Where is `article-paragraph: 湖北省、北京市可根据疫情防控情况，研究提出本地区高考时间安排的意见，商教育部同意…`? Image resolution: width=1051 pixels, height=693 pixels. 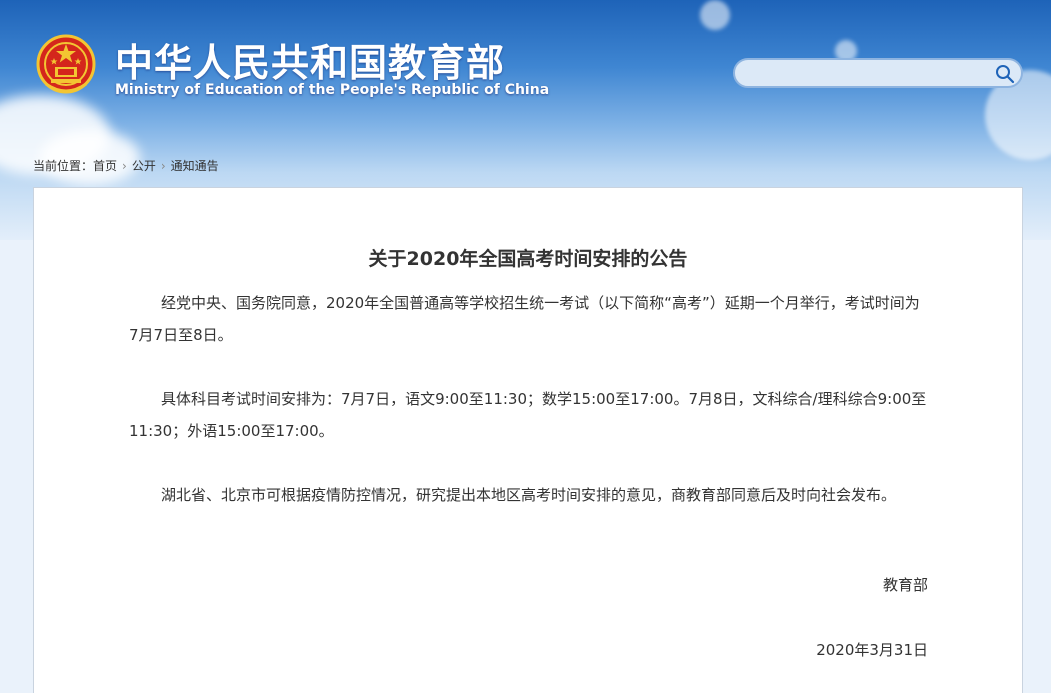 article-paragraph: 湖北省、北京市可根据疫情防控情况，研究提出本地区高考时间安排的意见，商教育部同意… is located at coordinates (529, 495).